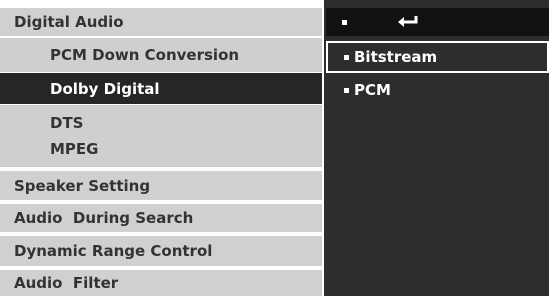 Image resolution: width=549 pixels, height=296 pixels. What do you see at coordinates (161, 22) in the screenshot?
I see `menu-item-digital-audio: Digital Audio` at bounding box center [161, 22].